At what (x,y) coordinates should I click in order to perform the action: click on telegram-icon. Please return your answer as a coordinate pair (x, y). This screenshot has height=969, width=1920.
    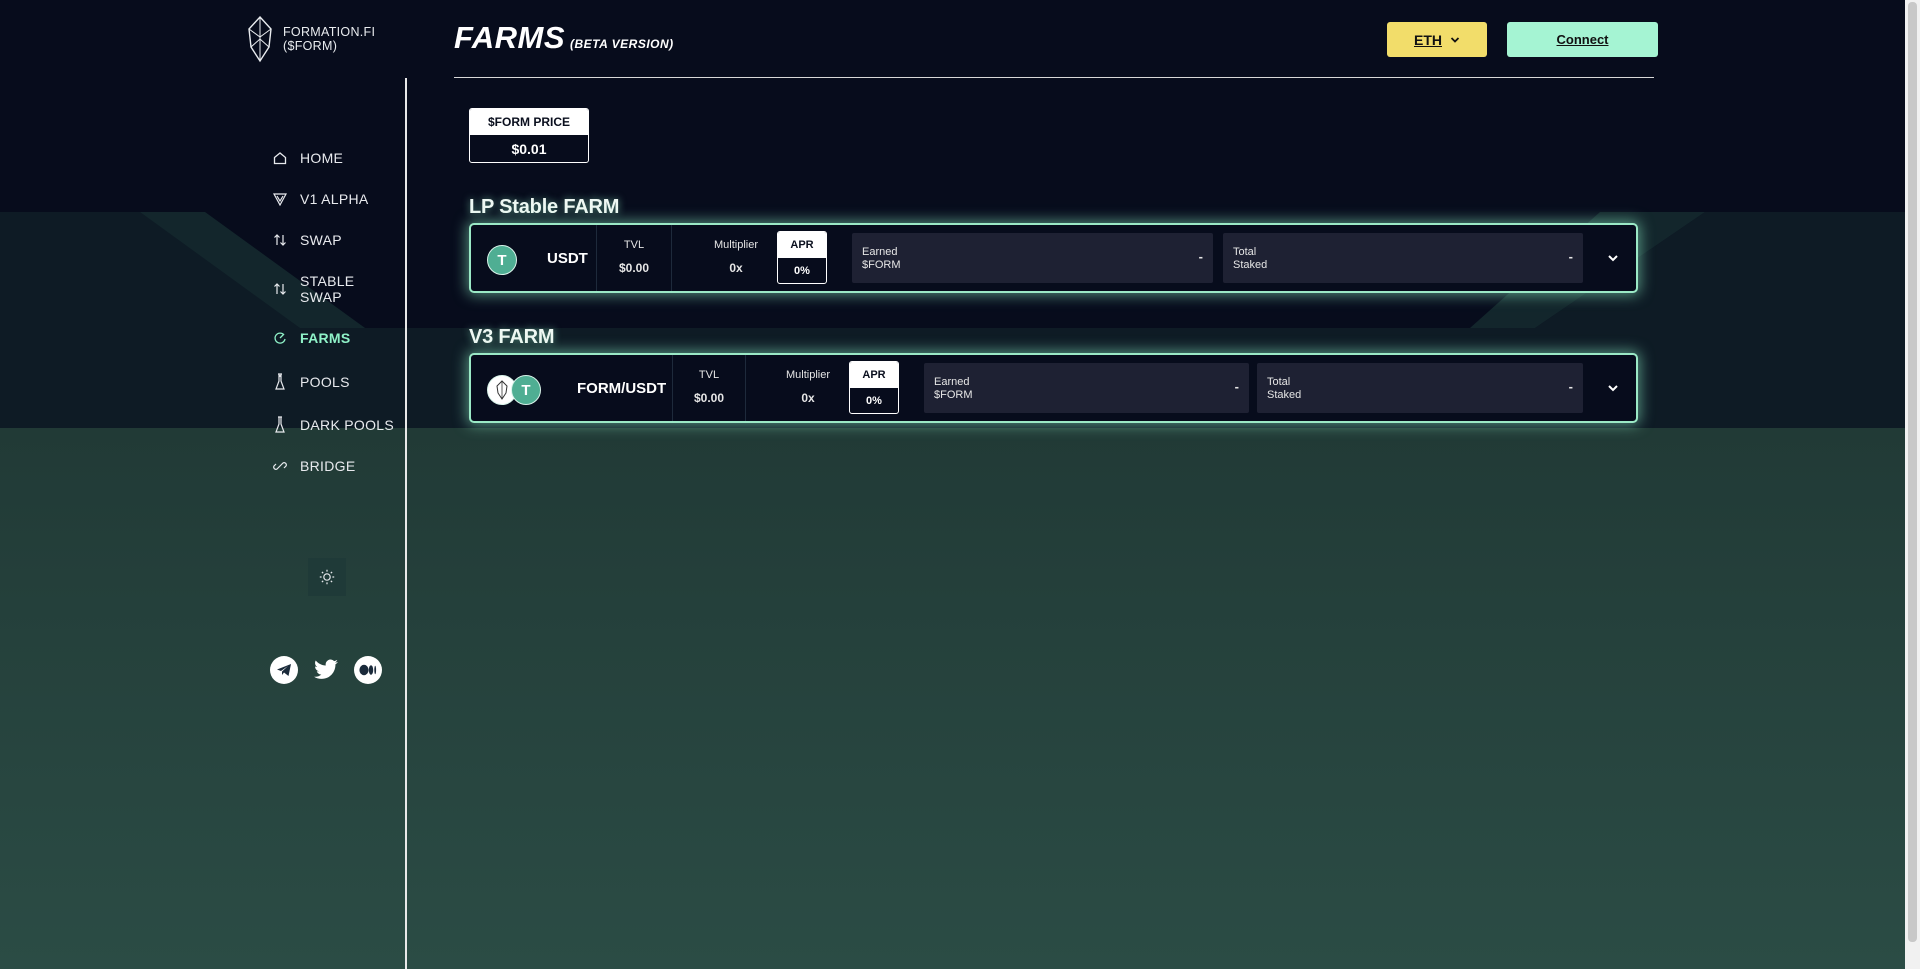
    Looking at the image, I should click on (284, 670).